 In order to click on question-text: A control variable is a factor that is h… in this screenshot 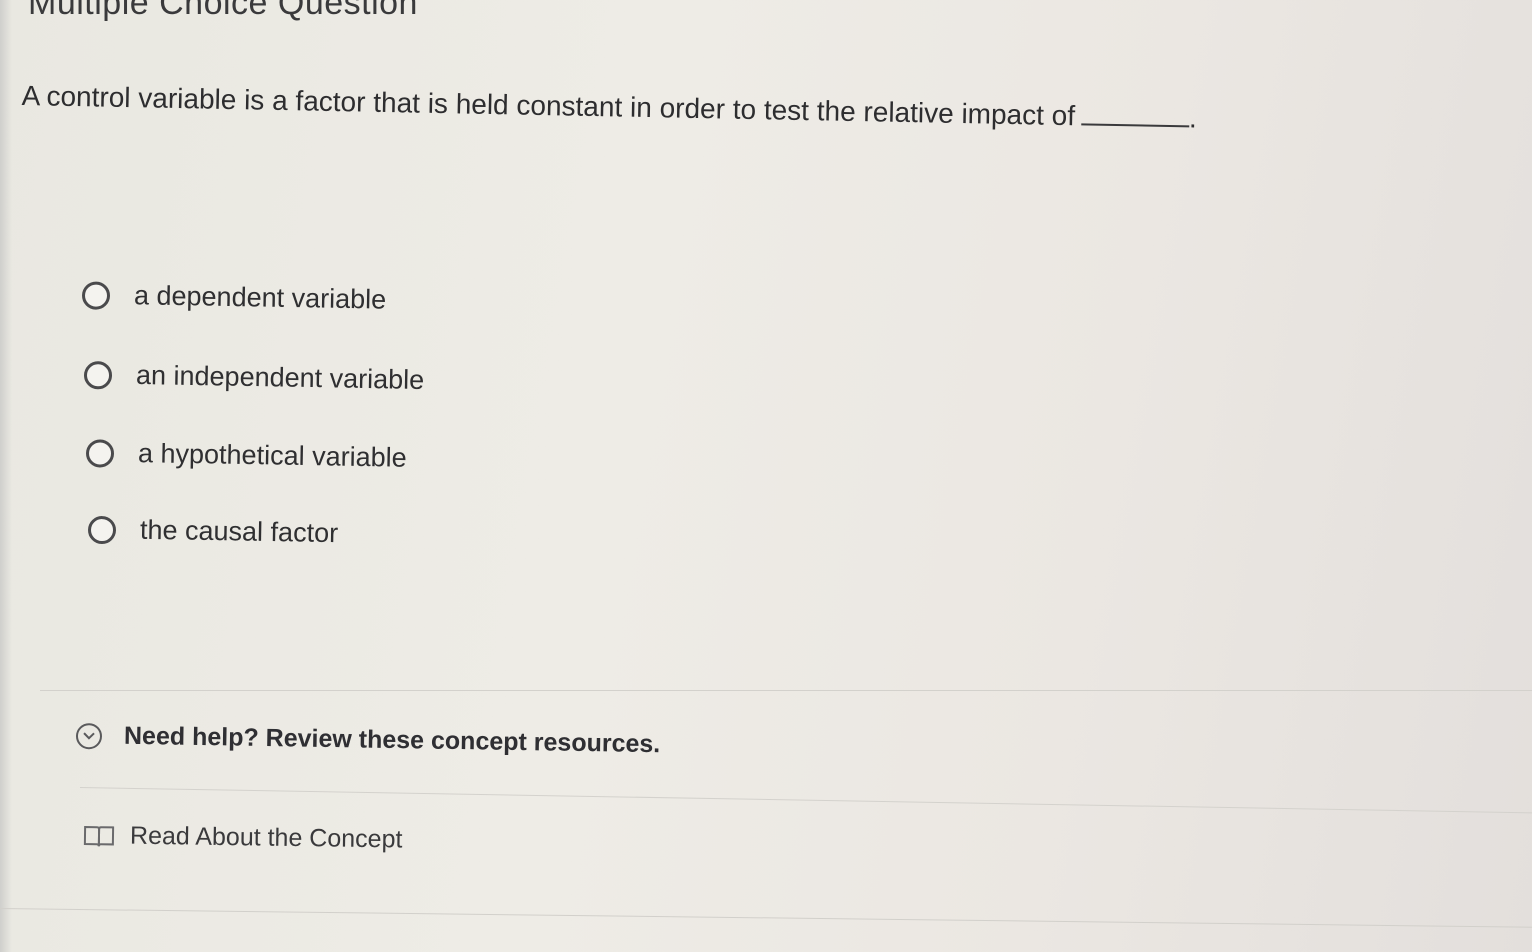, I will do `click(548, 105)`.